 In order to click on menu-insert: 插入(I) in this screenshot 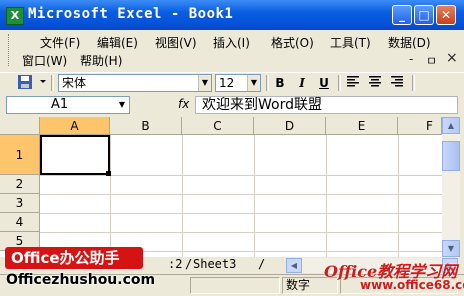, I will do `click(231, 42)`.